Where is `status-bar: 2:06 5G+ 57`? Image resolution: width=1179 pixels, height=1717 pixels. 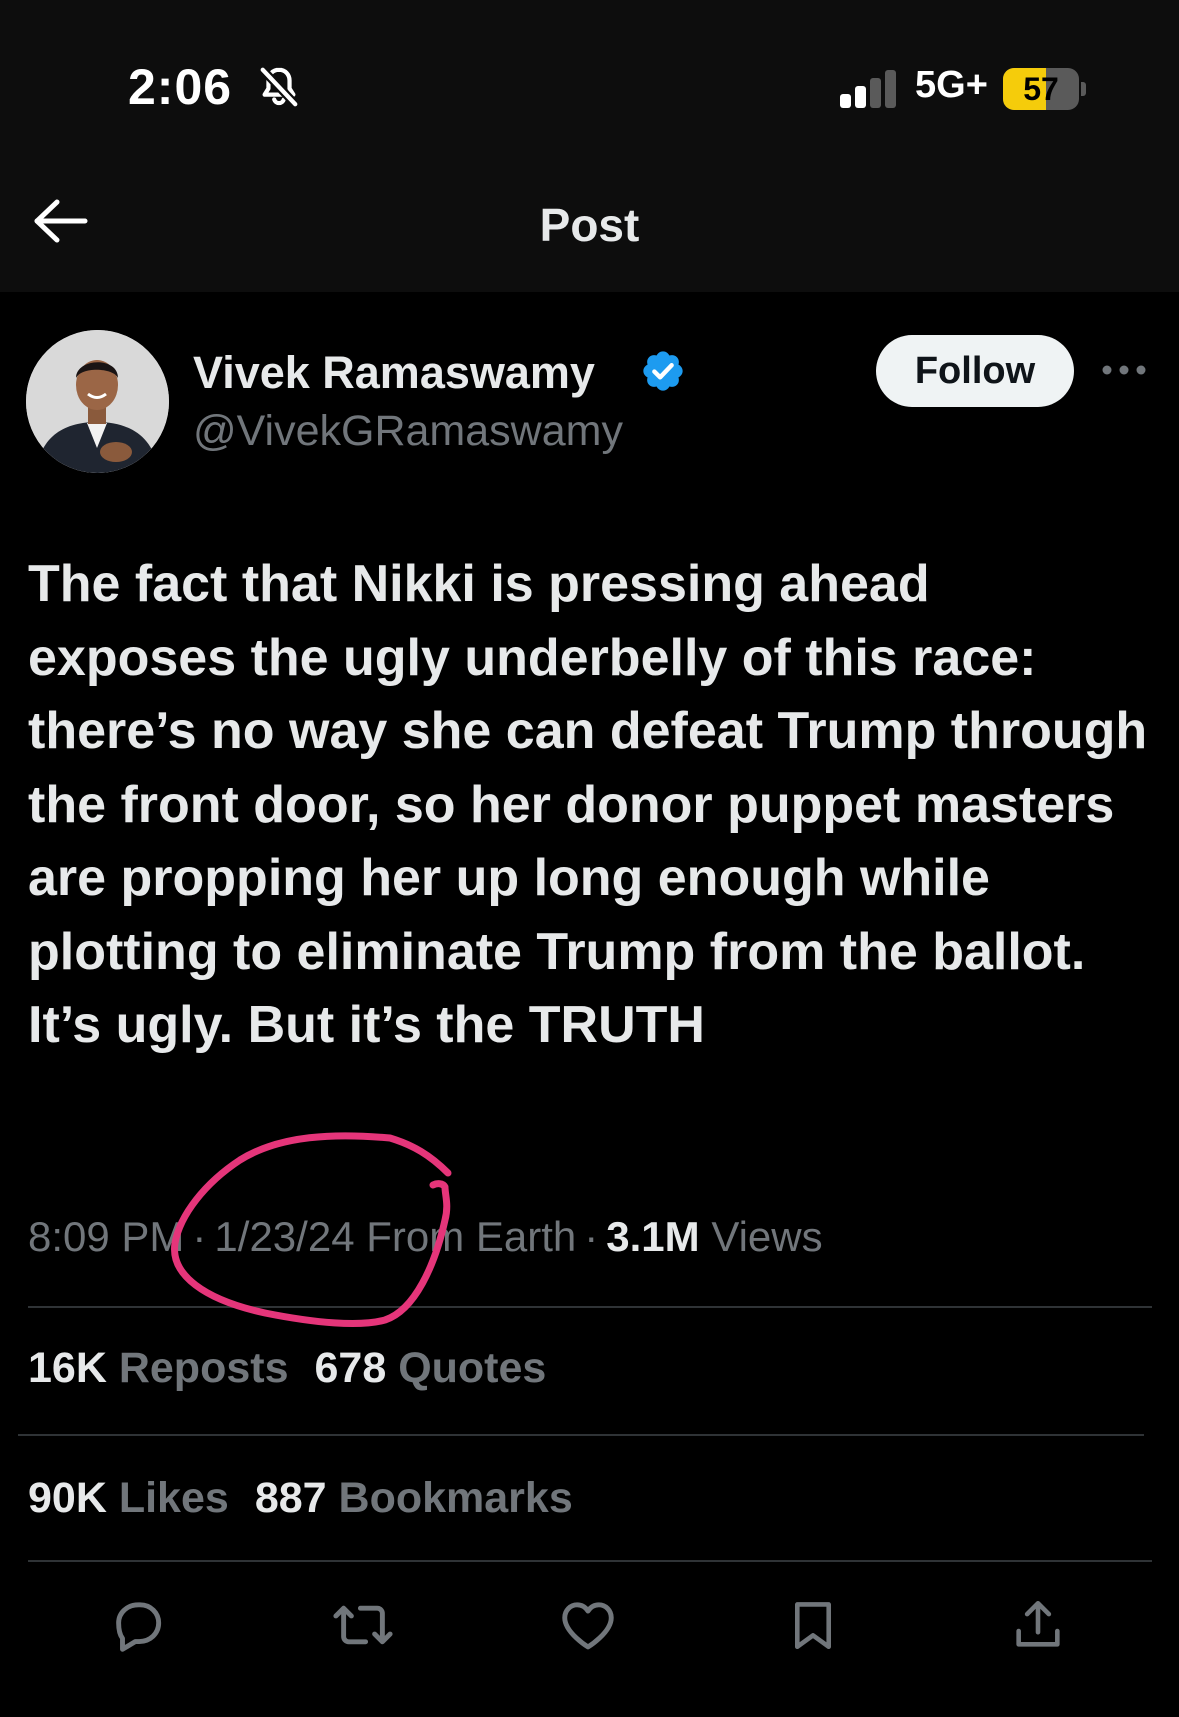
status-bar: 2:06 5G+ 57 is located at coordinates (589, 75).